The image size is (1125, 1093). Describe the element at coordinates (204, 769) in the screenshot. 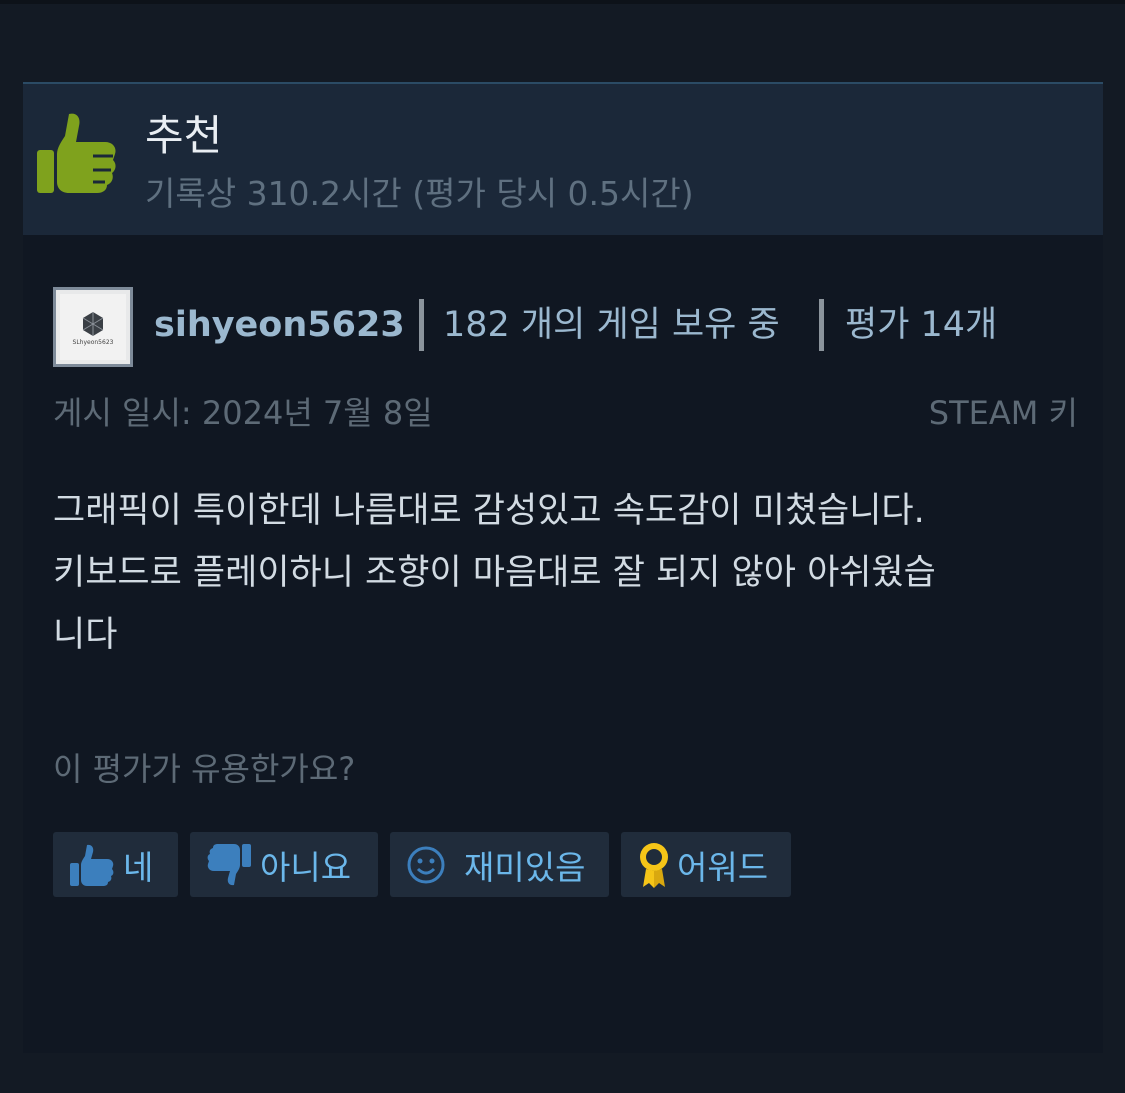

I see `helpful-question: 이 평가가 유용한가요?` at that location.